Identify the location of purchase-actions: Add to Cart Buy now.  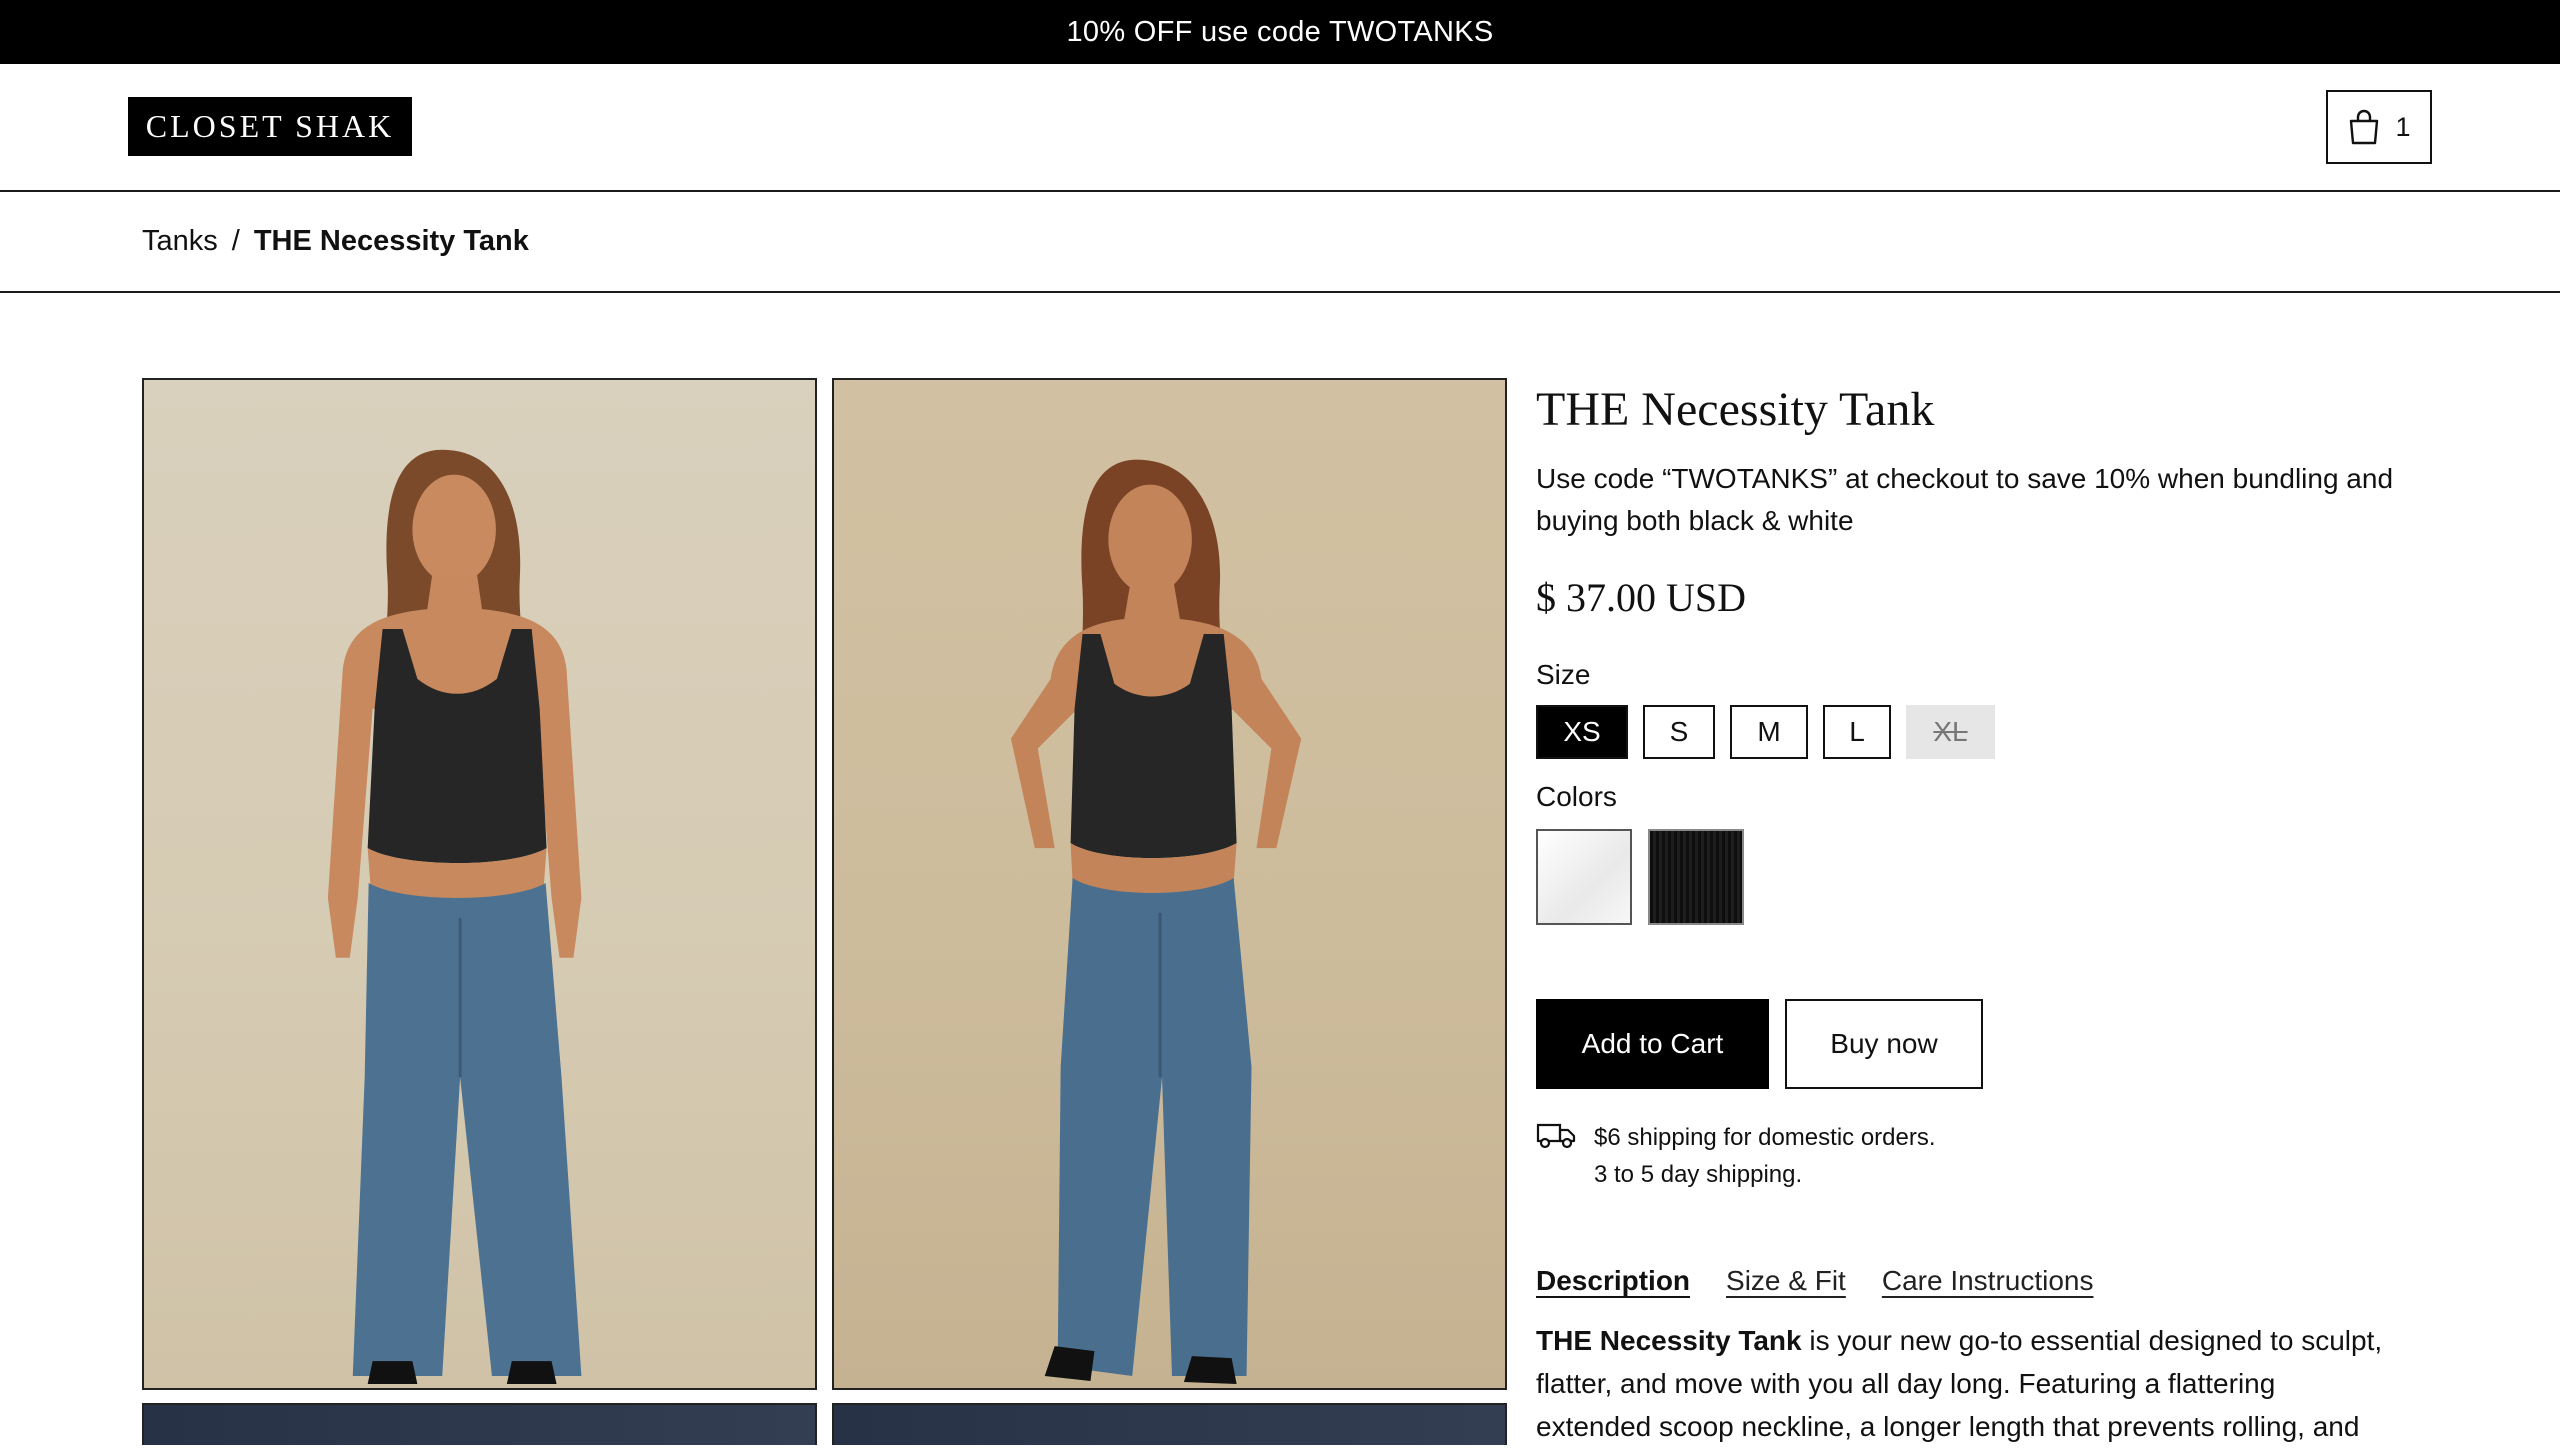
(1966, 1044).